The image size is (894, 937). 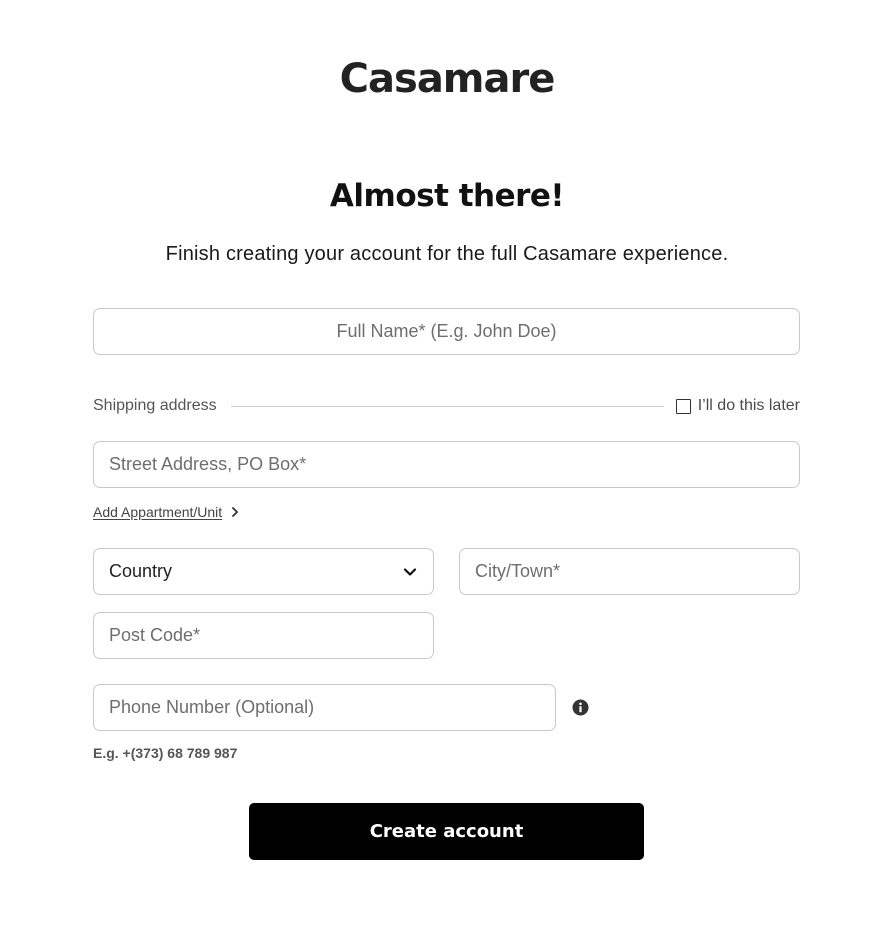 I want to click on brand-logo: Casamare, so click(x=447, y=79).